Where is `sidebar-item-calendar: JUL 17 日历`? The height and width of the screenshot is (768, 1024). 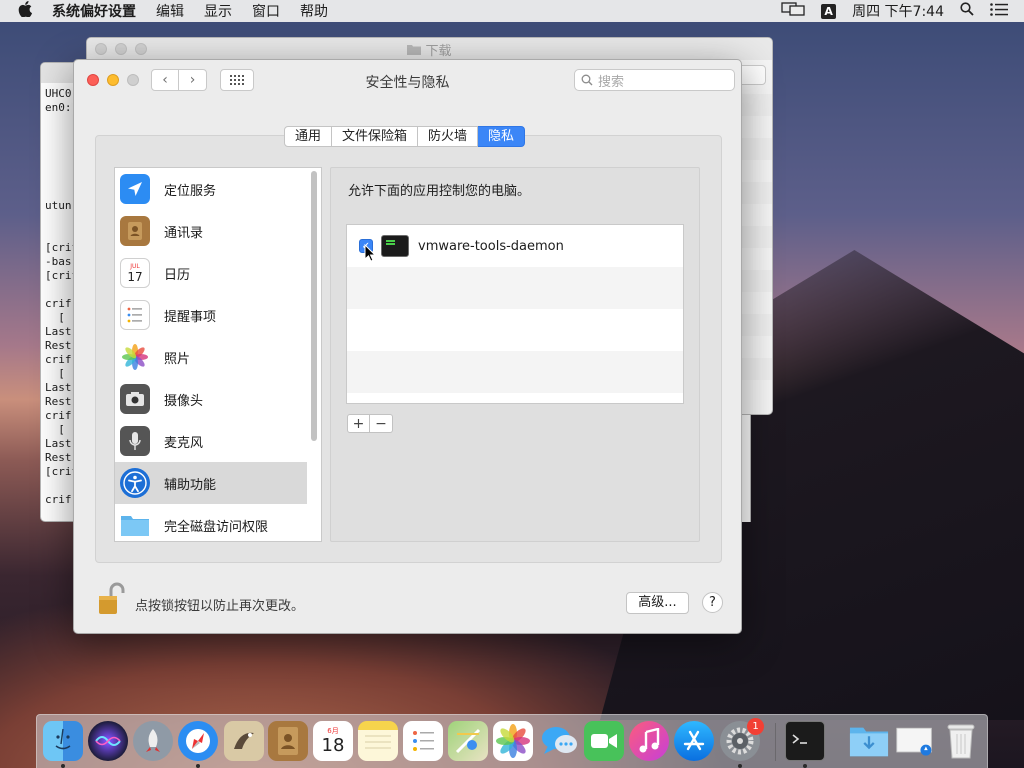
sidebar-item-calendar: JUL 17 日历 is located at coordinates (211, 273).